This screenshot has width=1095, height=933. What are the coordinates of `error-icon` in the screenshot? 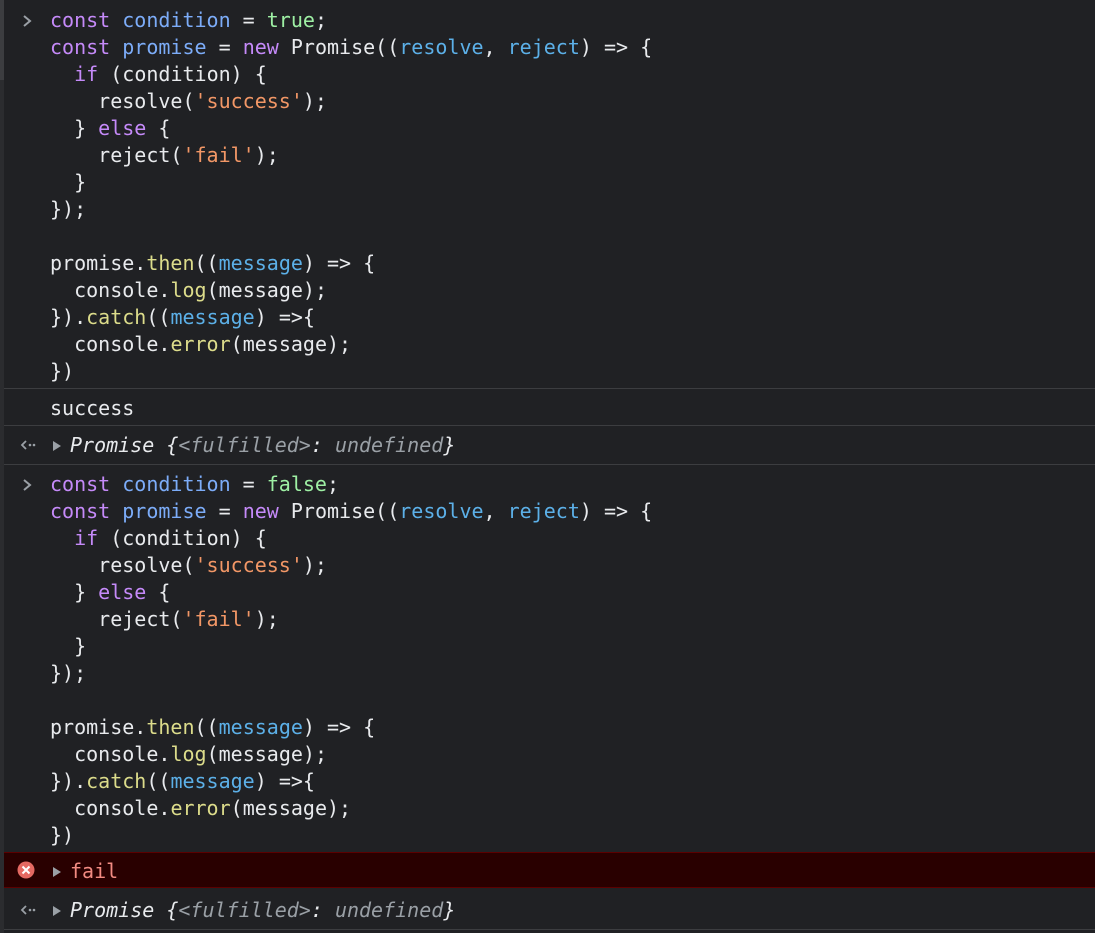 It's located at (26, 870).